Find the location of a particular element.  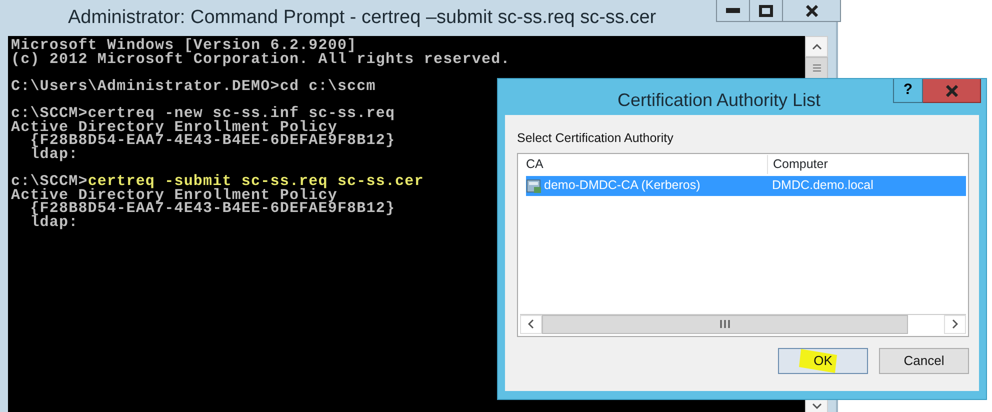

ca-name: demo-DMDC-CA (Kerberos) is located at coordinates (622, 185).